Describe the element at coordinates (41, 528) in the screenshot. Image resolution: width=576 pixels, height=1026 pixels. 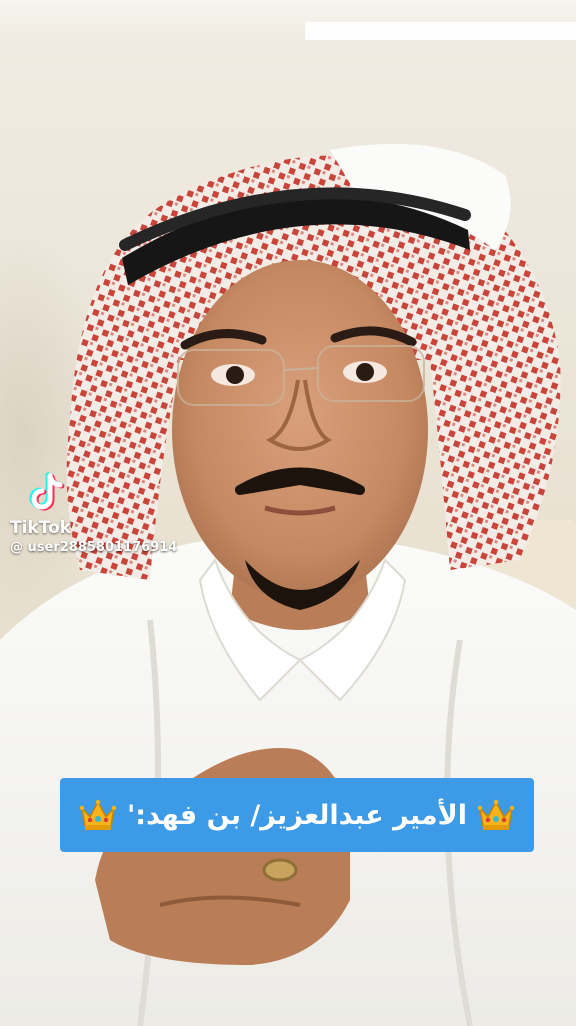
I see `tiktok-brand-label: TikTok` at that location.